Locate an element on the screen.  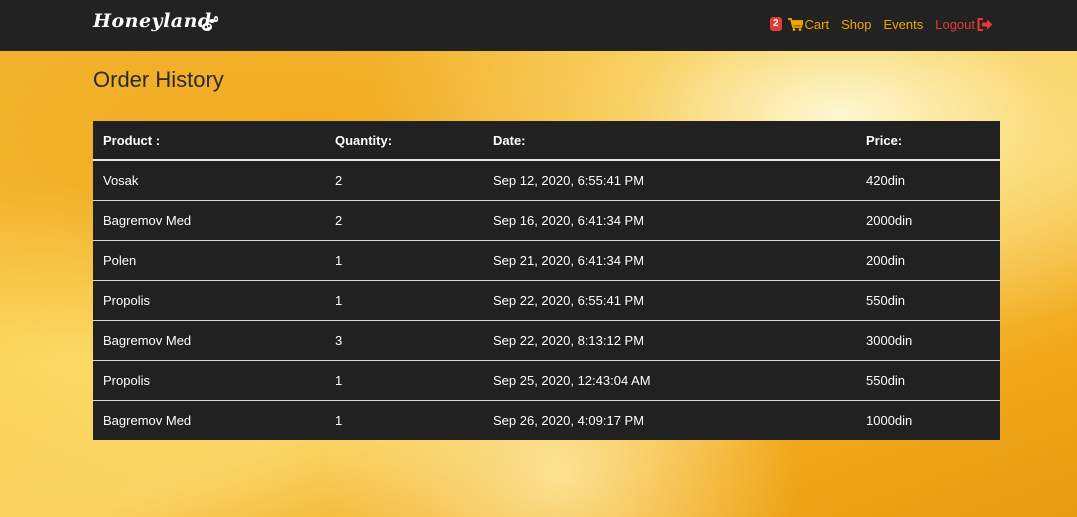
cell-product: Vosak is located at coordinates (121, 180).